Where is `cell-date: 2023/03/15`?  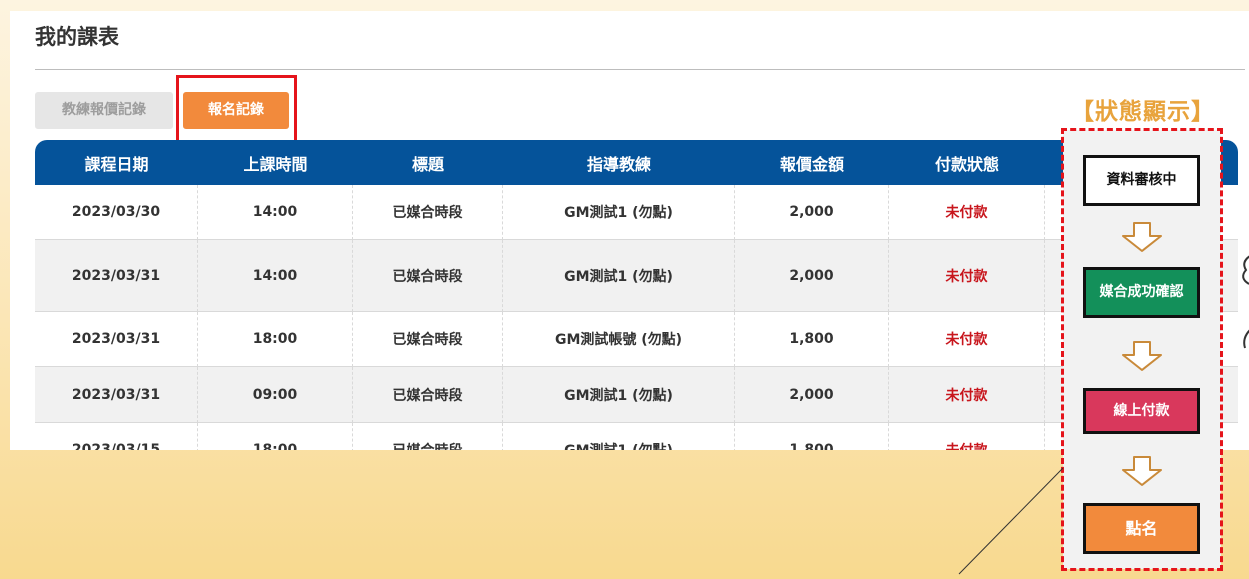 cell-date: 2023/03/15 is located at coordinates (116, 436).